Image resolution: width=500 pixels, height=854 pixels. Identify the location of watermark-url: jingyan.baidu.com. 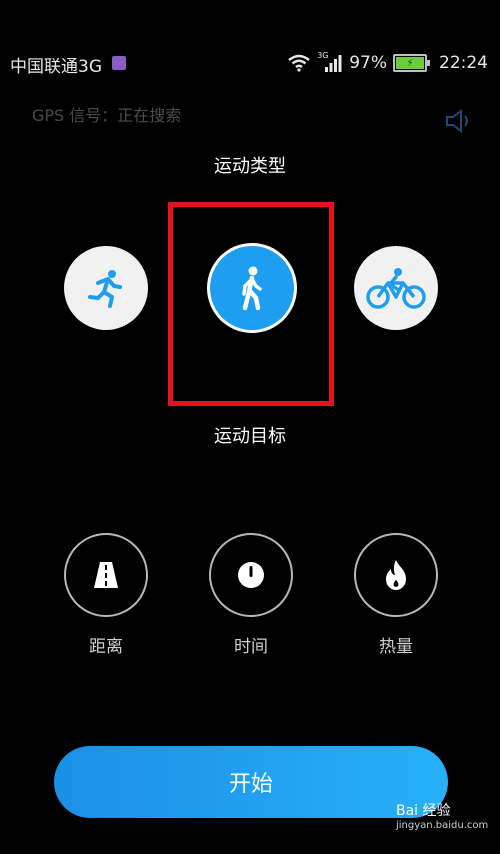
(442, 825).